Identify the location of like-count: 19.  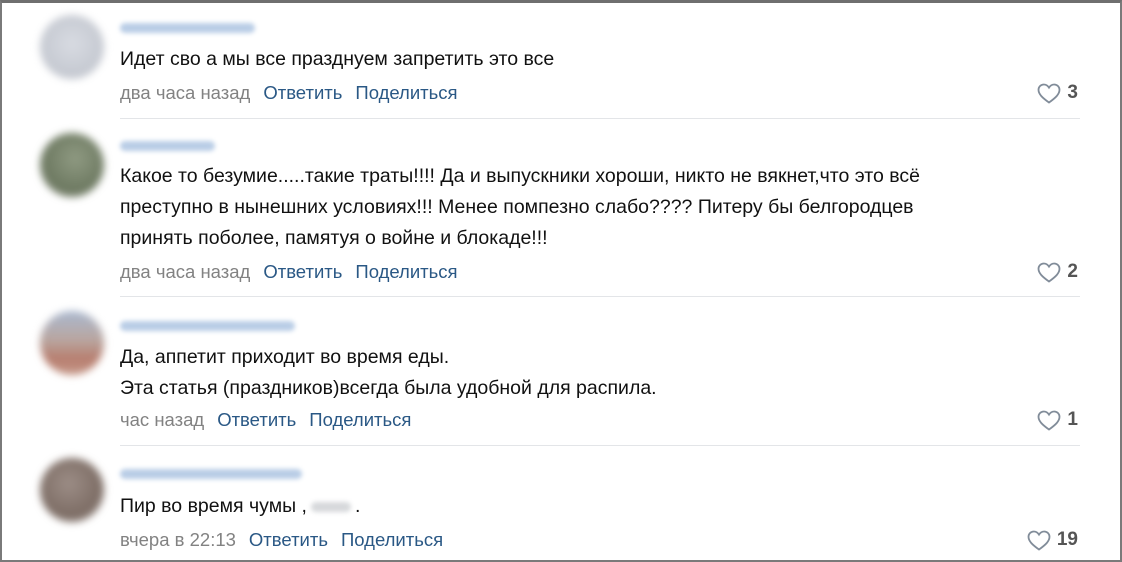
(1067, 539).